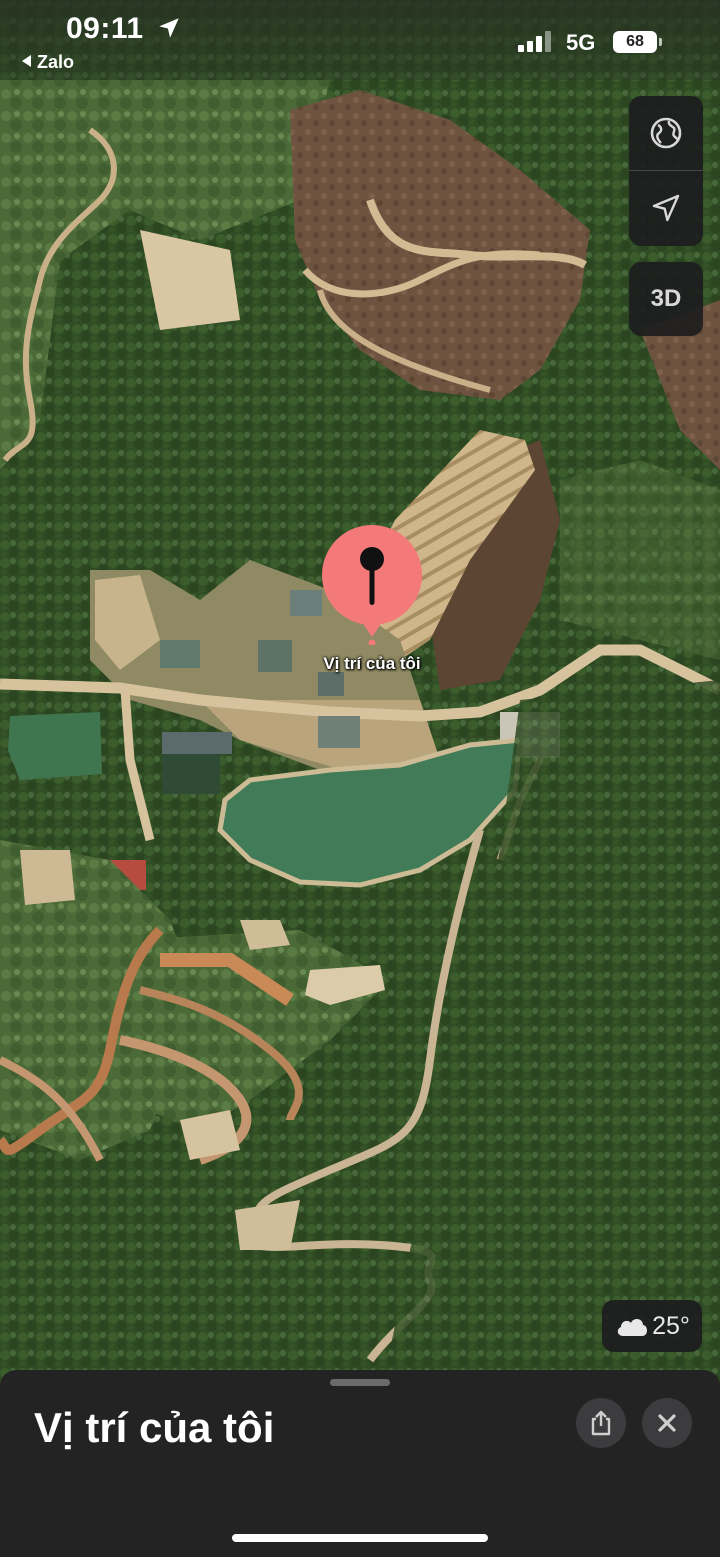  What do you see at coordinates (56, 62) in the screenshot?
I see `back-app-label: Zalo` at bounding box center [56, 62].